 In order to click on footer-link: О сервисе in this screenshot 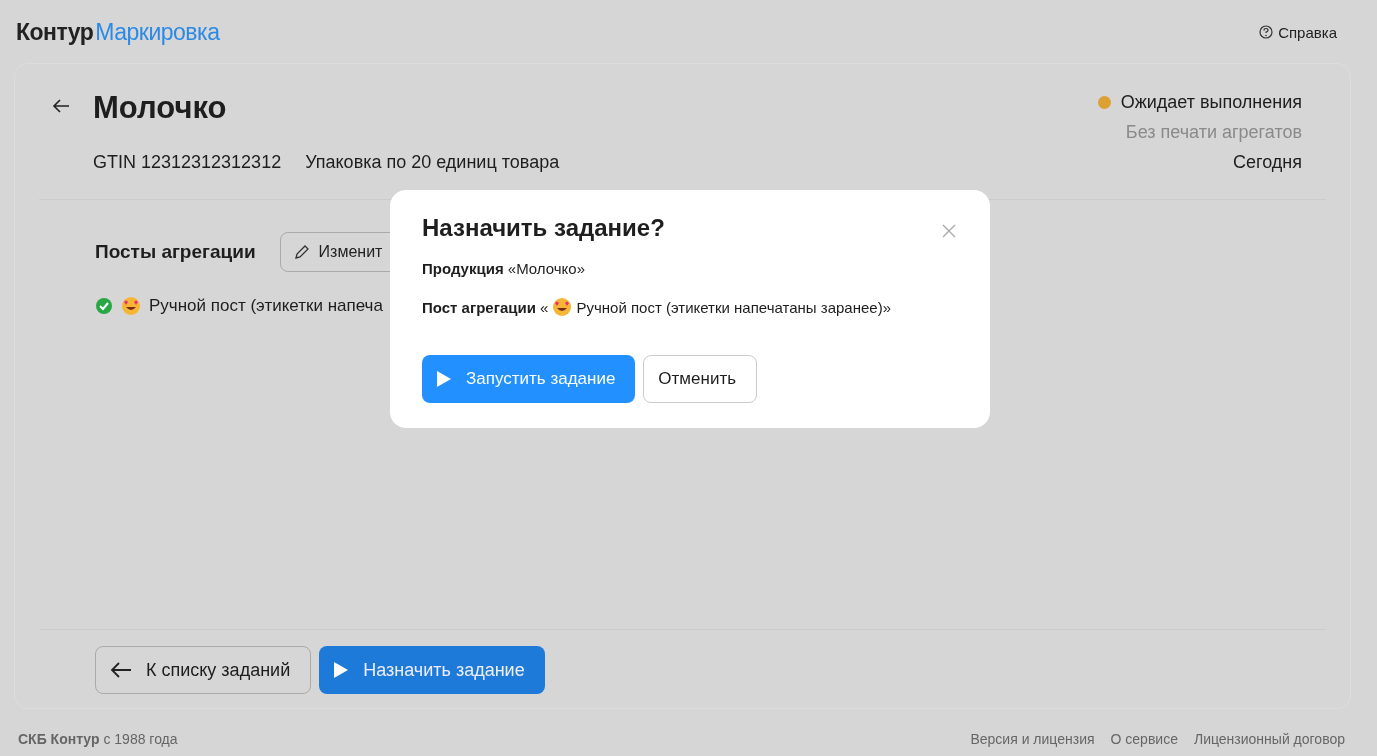, I will do `click(1144, 739)`.